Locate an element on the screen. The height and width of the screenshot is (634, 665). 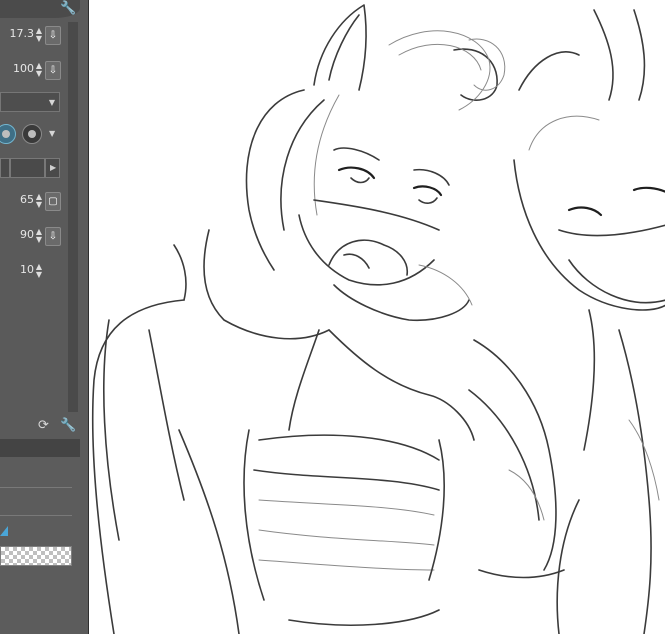
stabilization-row: 10 ▲ ▼ is located at coordinates (34, 271).